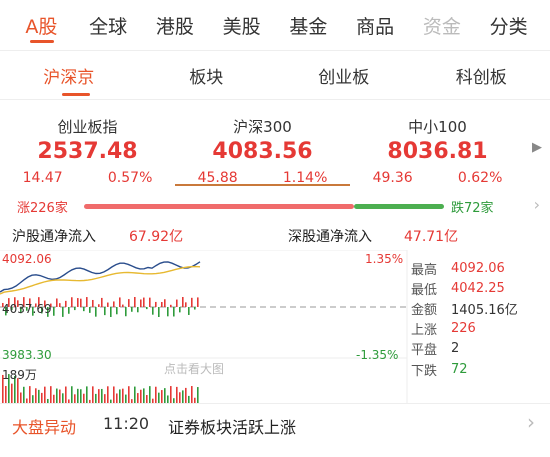  I want to click on sub-tabs: 沪深京 板块 创业板 科创板, so click(275, 75).